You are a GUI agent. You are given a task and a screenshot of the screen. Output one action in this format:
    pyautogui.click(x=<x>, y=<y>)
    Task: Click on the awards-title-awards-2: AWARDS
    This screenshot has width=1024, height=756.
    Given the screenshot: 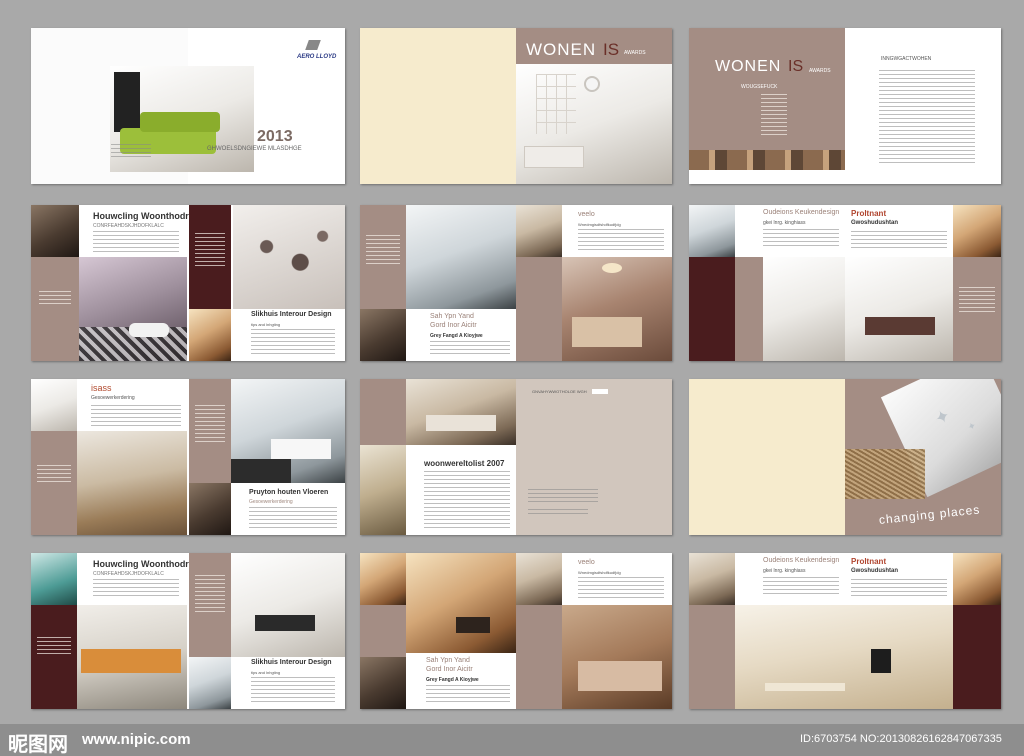 What is the action you would take?
    pyautogui.click(x=820, y=71)
    